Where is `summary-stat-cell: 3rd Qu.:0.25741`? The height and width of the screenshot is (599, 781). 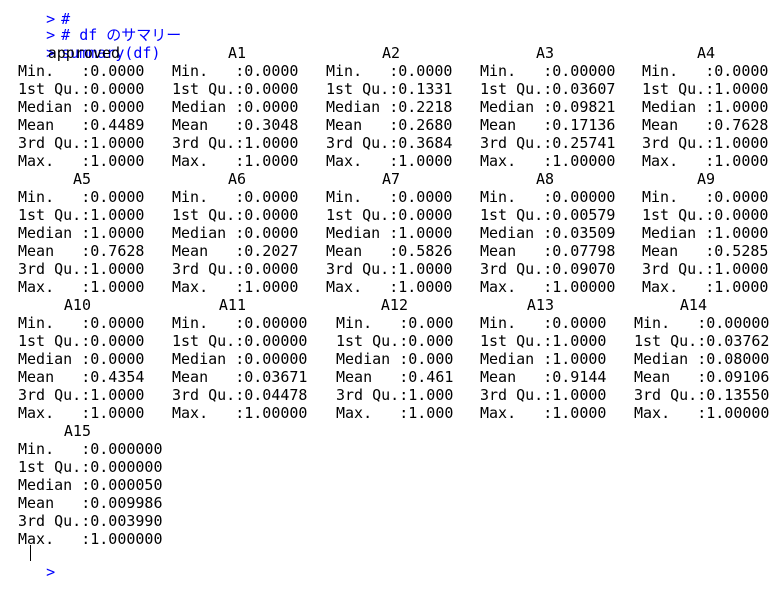
summary-stat-cell: 3rd Qu.:0.25741 is located at coordinates (548, 143).